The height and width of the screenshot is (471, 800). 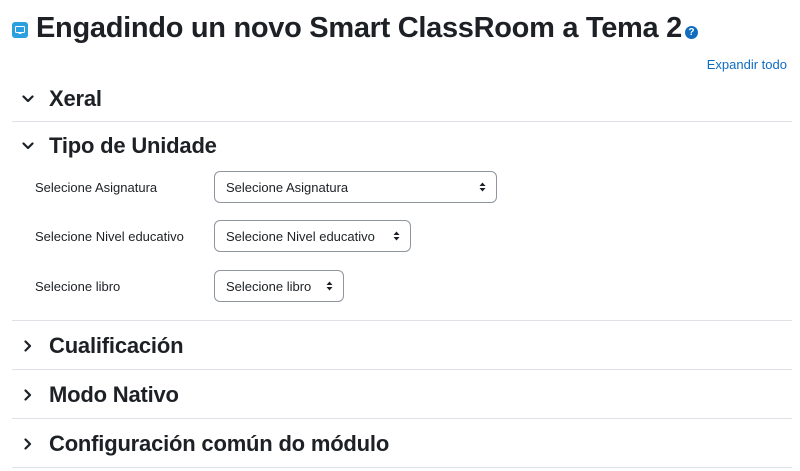 I want to click on field-book: Selecione libro Selecione libro, so click(x=189, y=286).